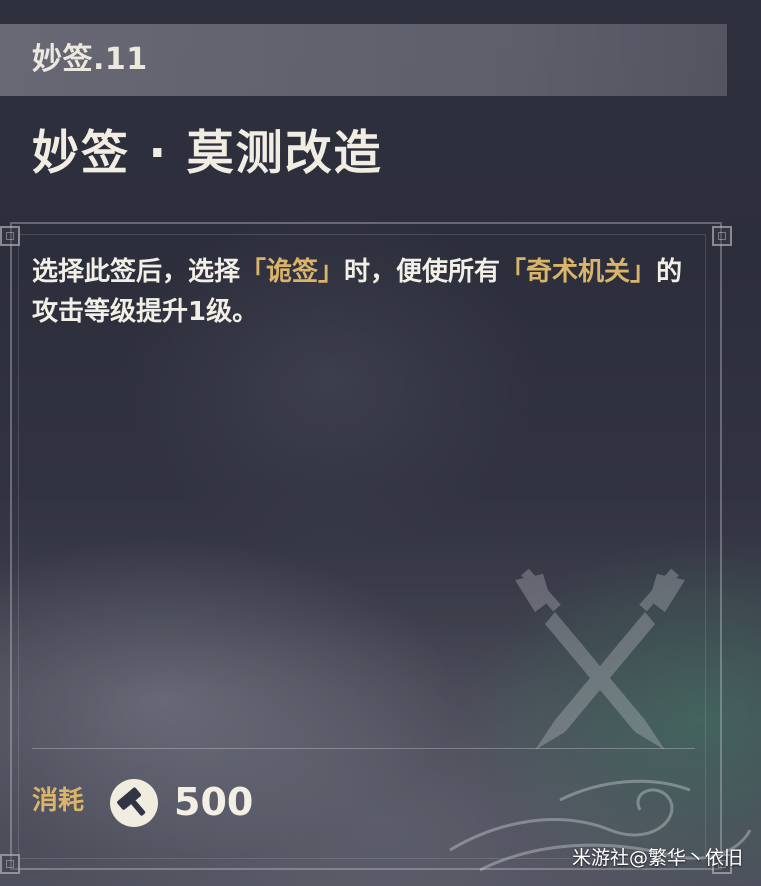 The width and height of the screenshot is (761, 886). What do you see at coordinates (363, 748) in the screenshot?
I see `divider` at bounding box center [363, 748].